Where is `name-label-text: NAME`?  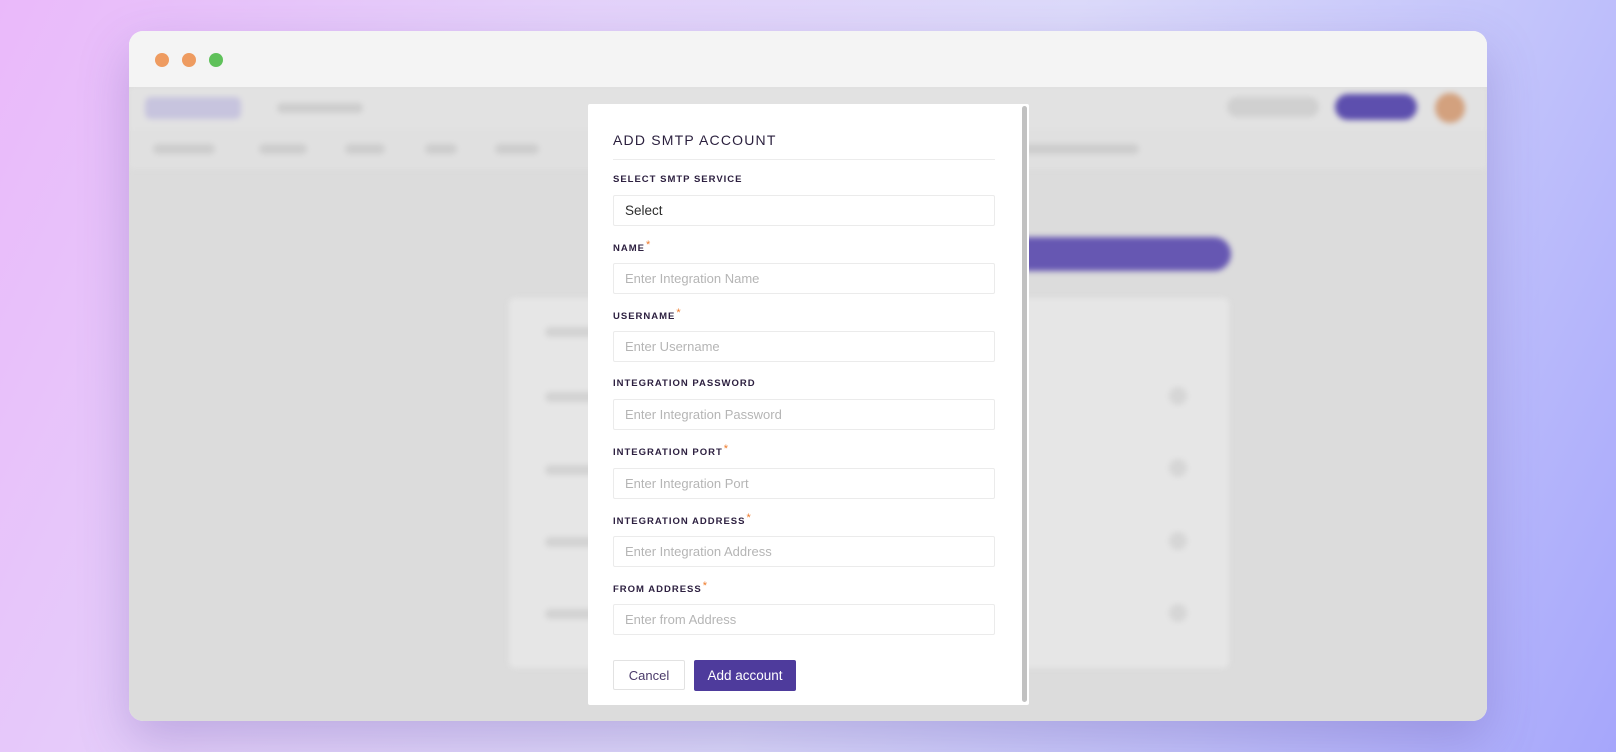
name-label-text: NAME is located at coordinates (629, 248).